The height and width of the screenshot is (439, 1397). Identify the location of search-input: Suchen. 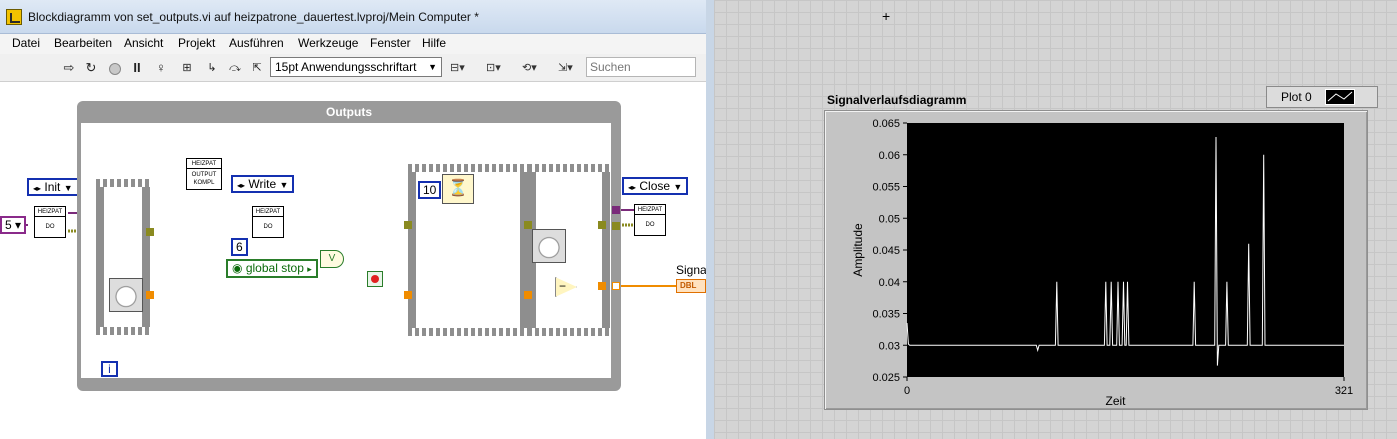
(641, 67).